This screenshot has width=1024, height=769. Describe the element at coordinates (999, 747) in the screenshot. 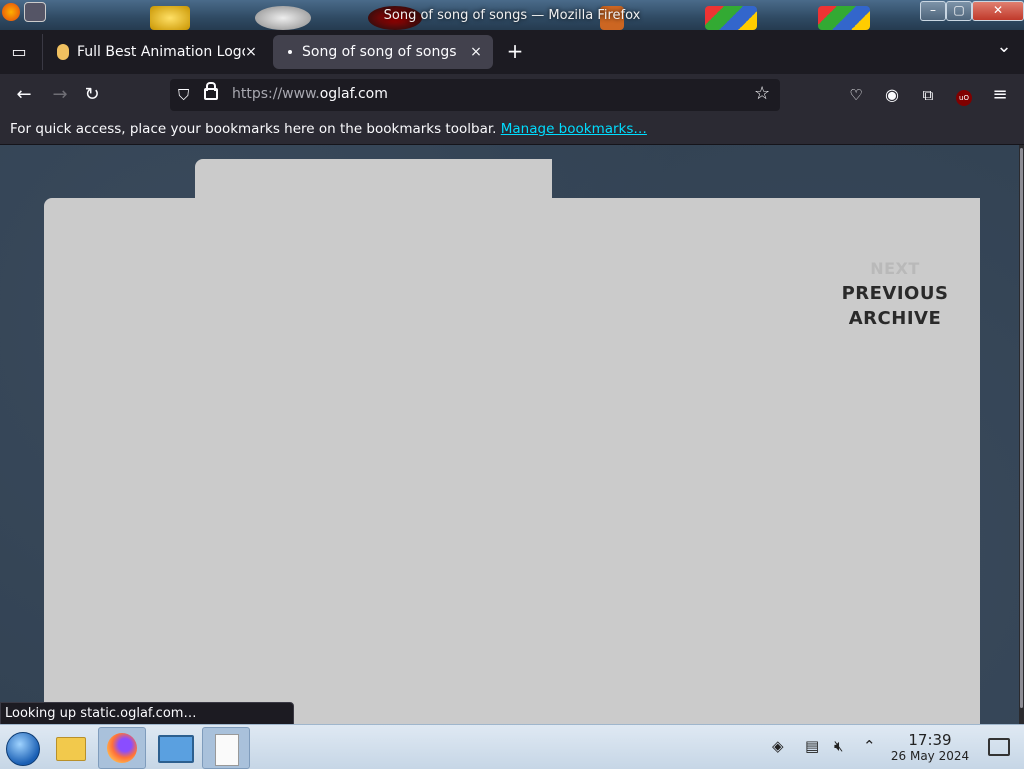

I see `show-desktop-icon` at that location.